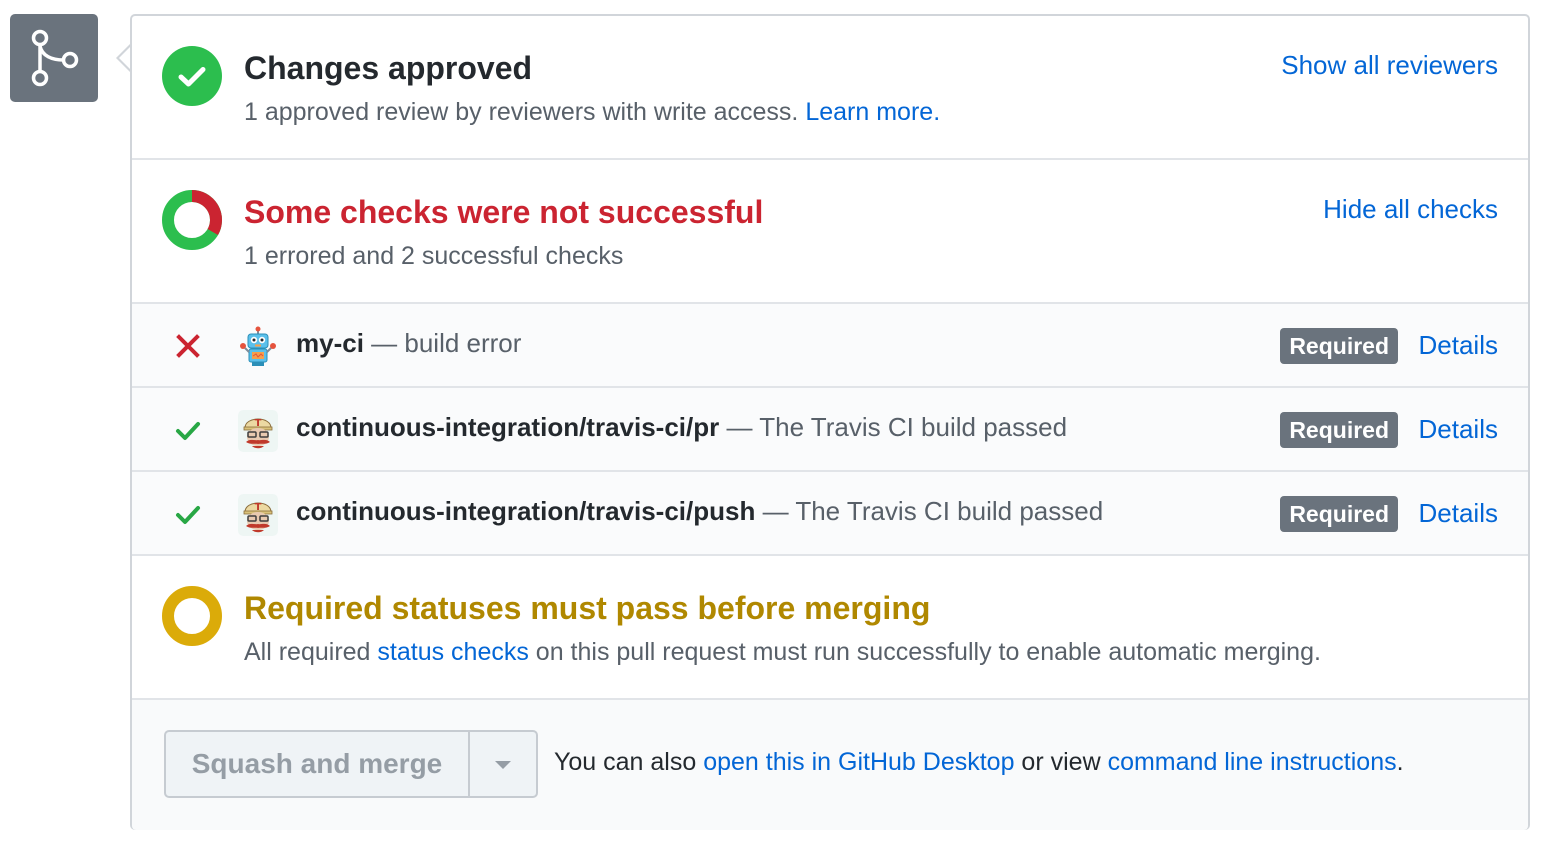 This screenshot has height=850, width=1550. What do you see at coordinates (1410, 209) in the screenshot?
I see `hide-all-checks-link: Hide all checks` at bounding box center [1410, 209].